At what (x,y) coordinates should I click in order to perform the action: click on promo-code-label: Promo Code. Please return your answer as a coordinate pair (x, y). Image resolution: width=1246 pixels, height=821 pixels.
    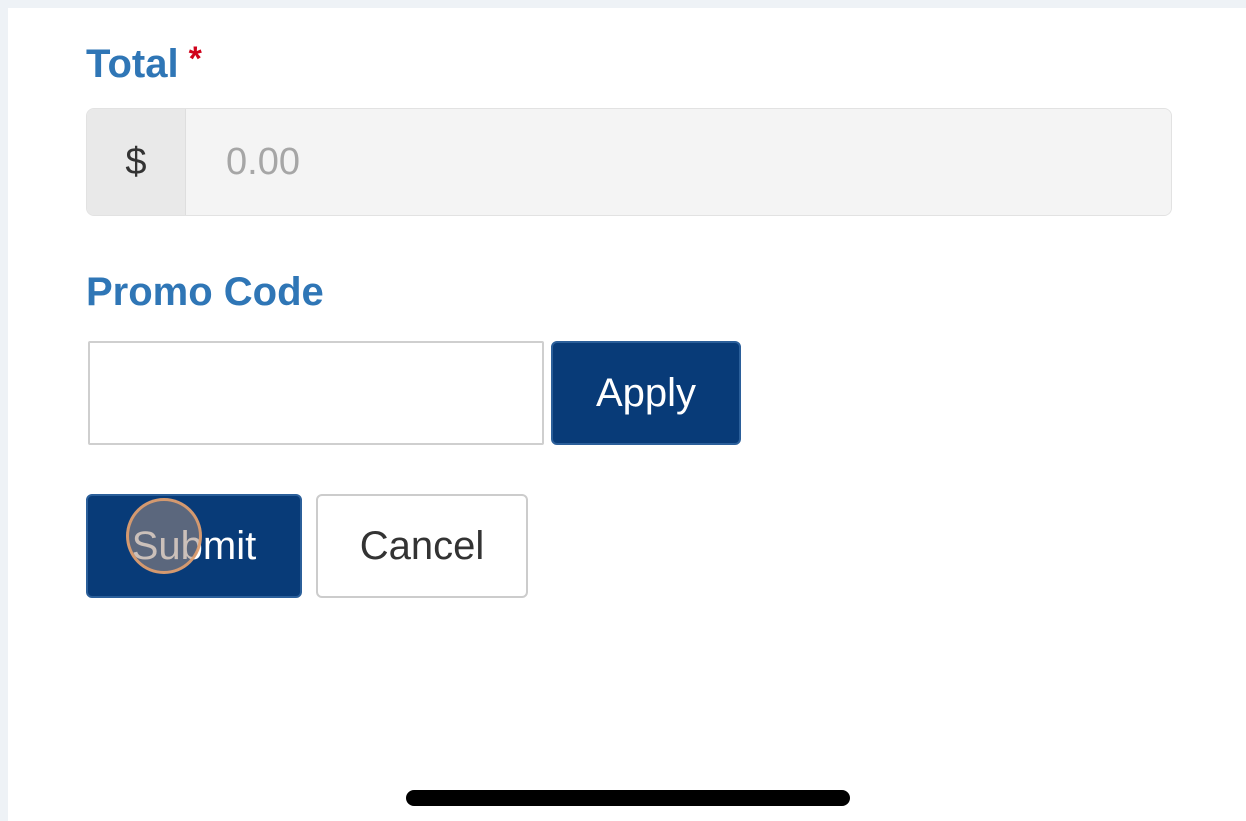
    Looking at the image, I should click on (205, 292).